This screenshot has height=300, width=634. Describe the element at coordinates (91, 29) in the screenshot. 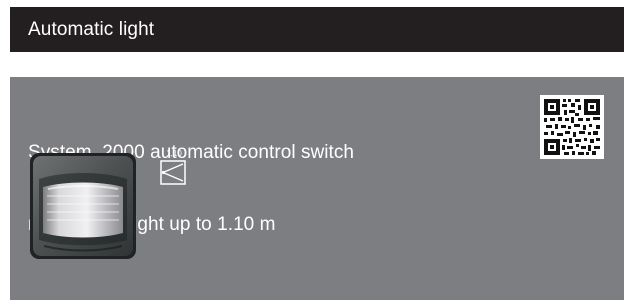

I see `header-title: Automatic light` at that location.